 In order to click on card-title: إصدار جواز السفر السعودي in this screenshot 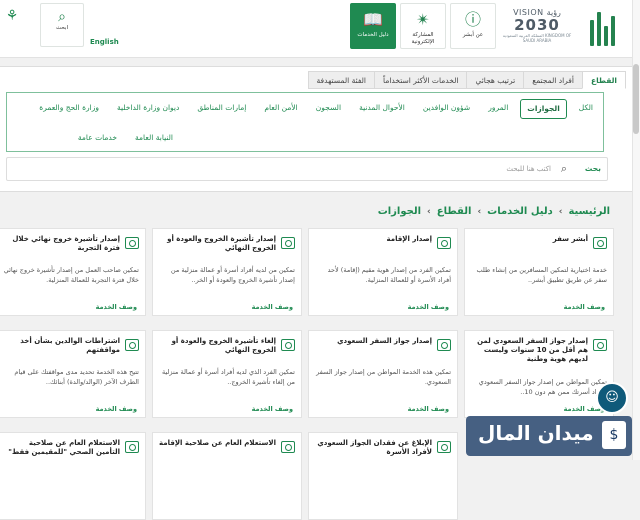, I will do `click(384, 341)`.